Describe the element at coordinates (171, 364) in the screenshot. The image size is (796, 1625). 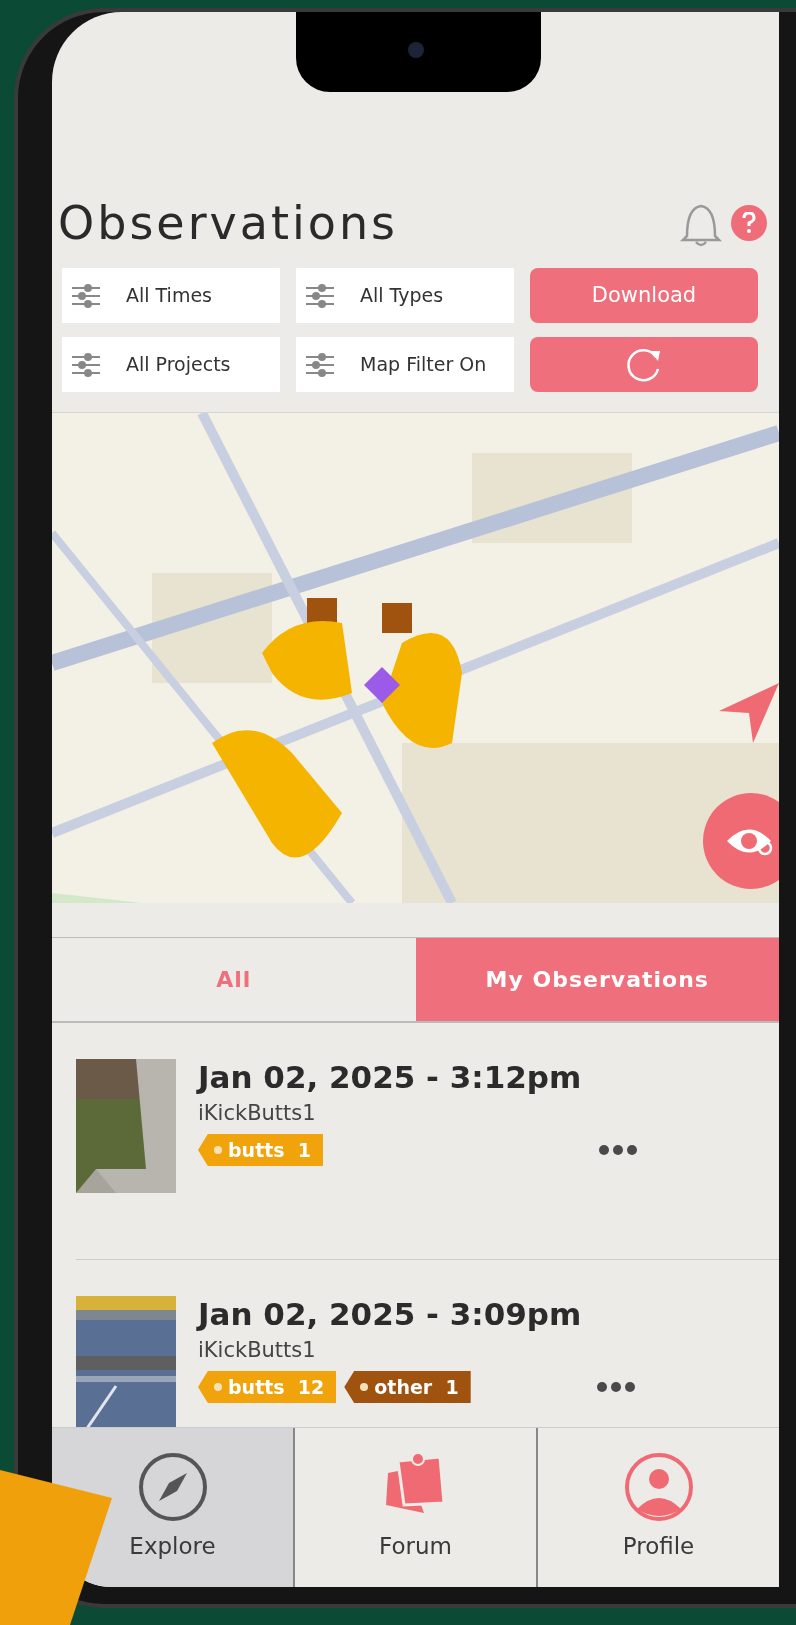
I see `filter-dropdown: All Projects` at that location.